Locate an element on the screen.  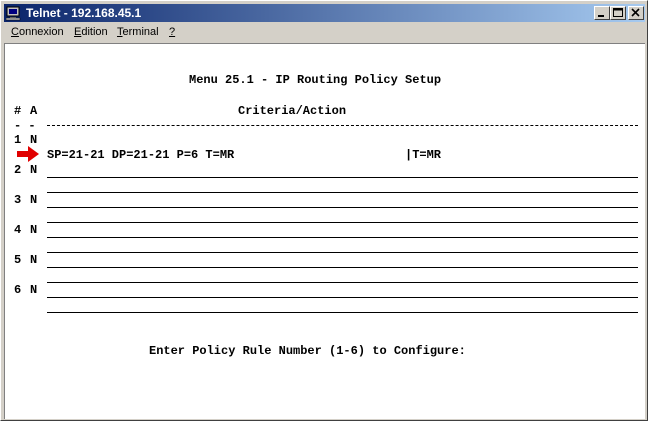
row-6-action-line is located at coordinates (342, 312).